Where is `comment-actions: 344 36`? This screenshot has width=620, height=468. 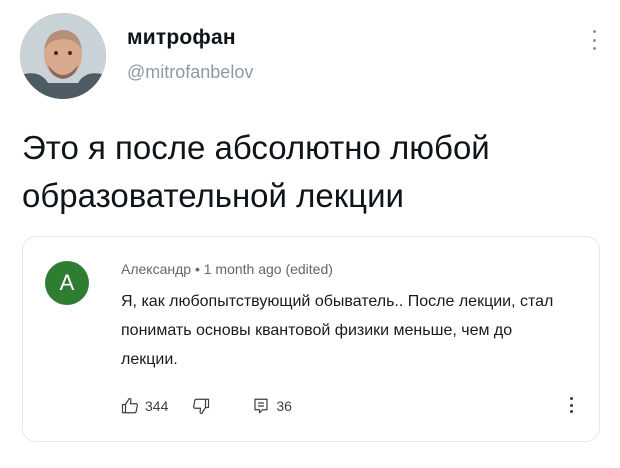
comment-actions: 344 36 is located at coordinates (206, 406).